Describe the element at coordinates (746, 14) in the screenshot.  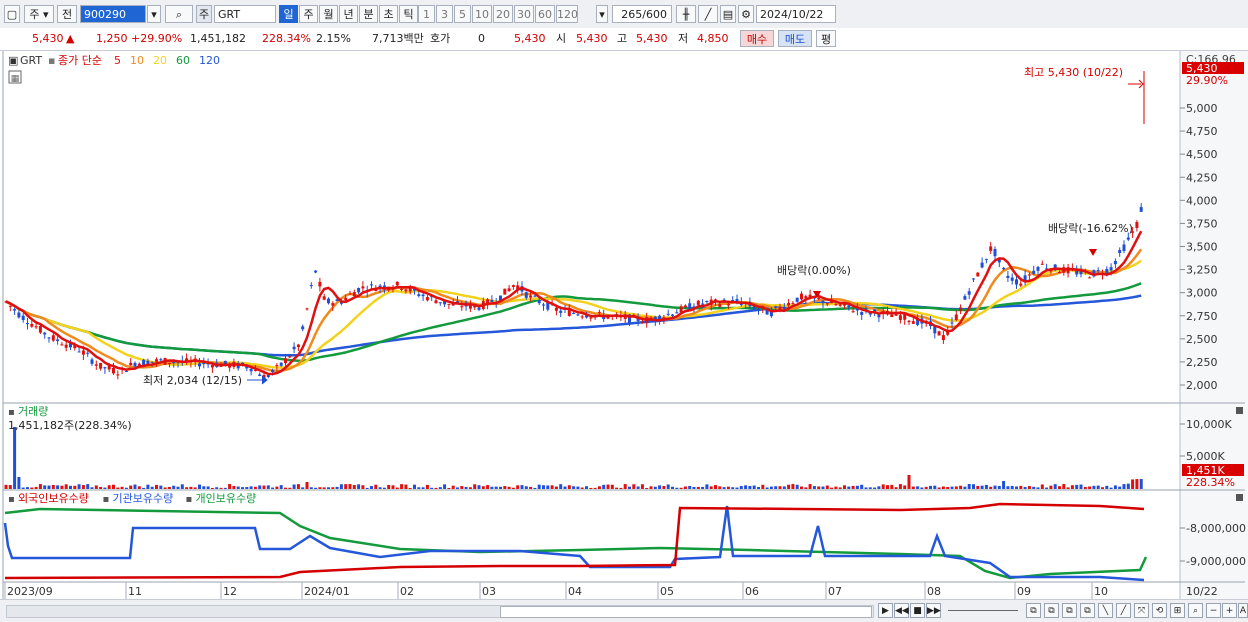
I see `gear-icon: ⚙` at that location.